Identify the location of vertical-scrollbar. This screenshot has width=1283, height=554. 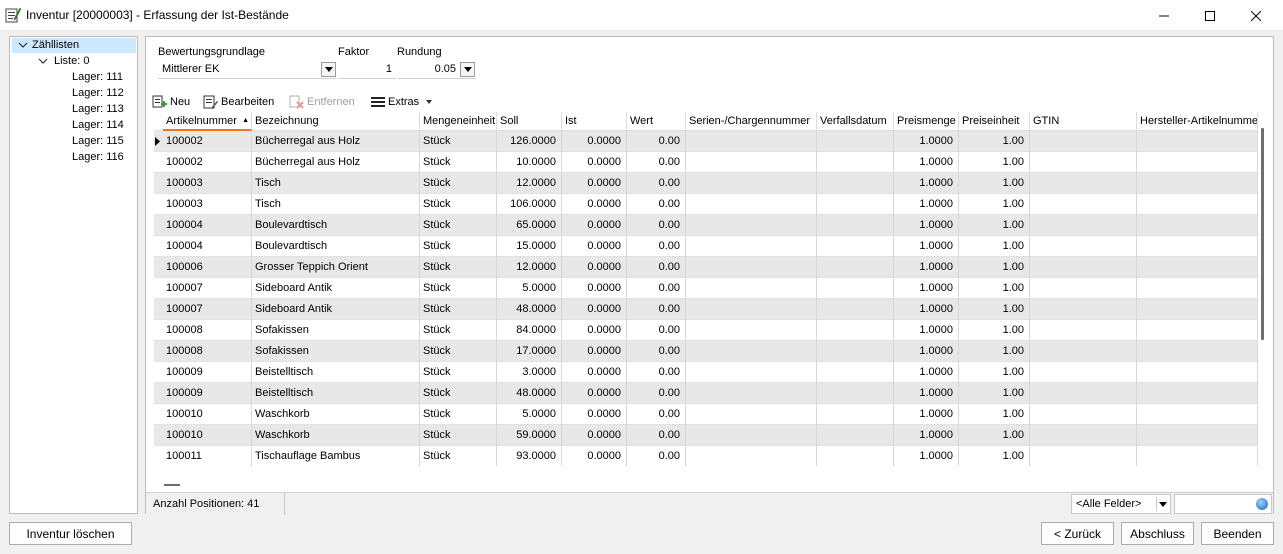
(1262, 289).